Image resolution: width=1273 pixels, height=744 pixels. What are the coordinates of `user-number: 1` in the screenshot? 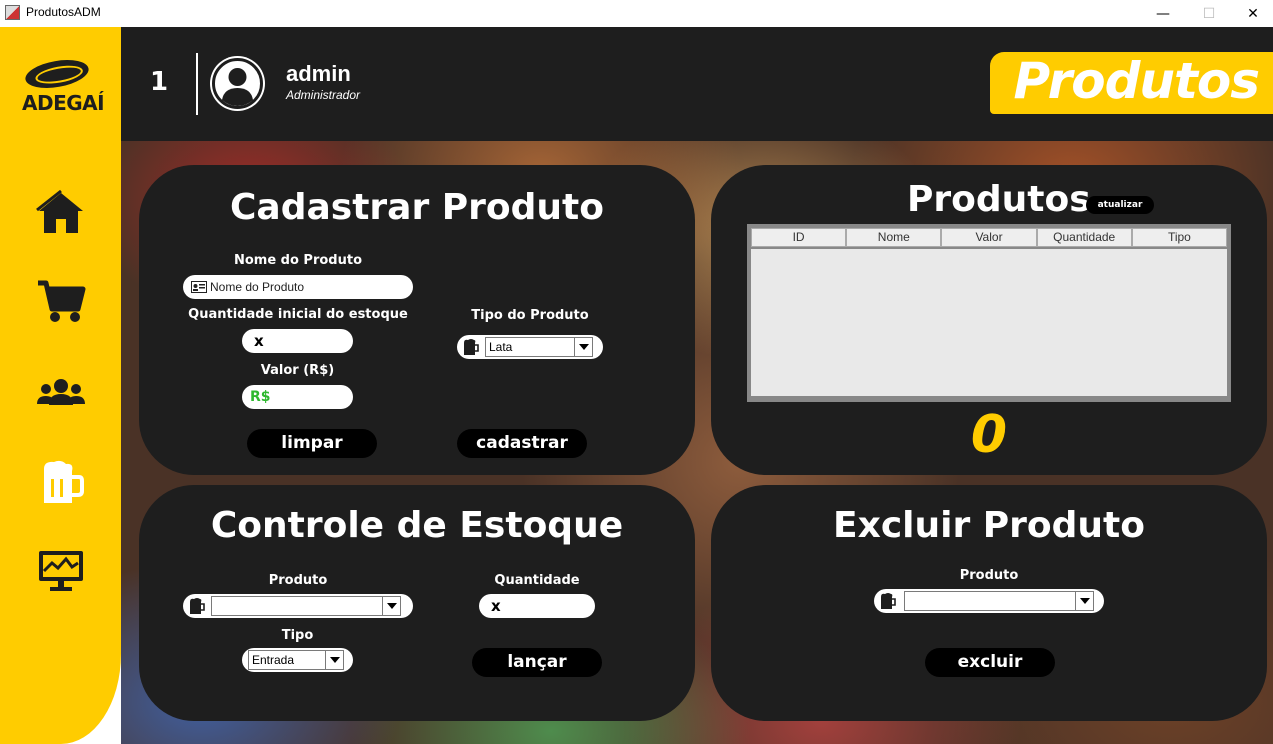 It's located at (159, 82).